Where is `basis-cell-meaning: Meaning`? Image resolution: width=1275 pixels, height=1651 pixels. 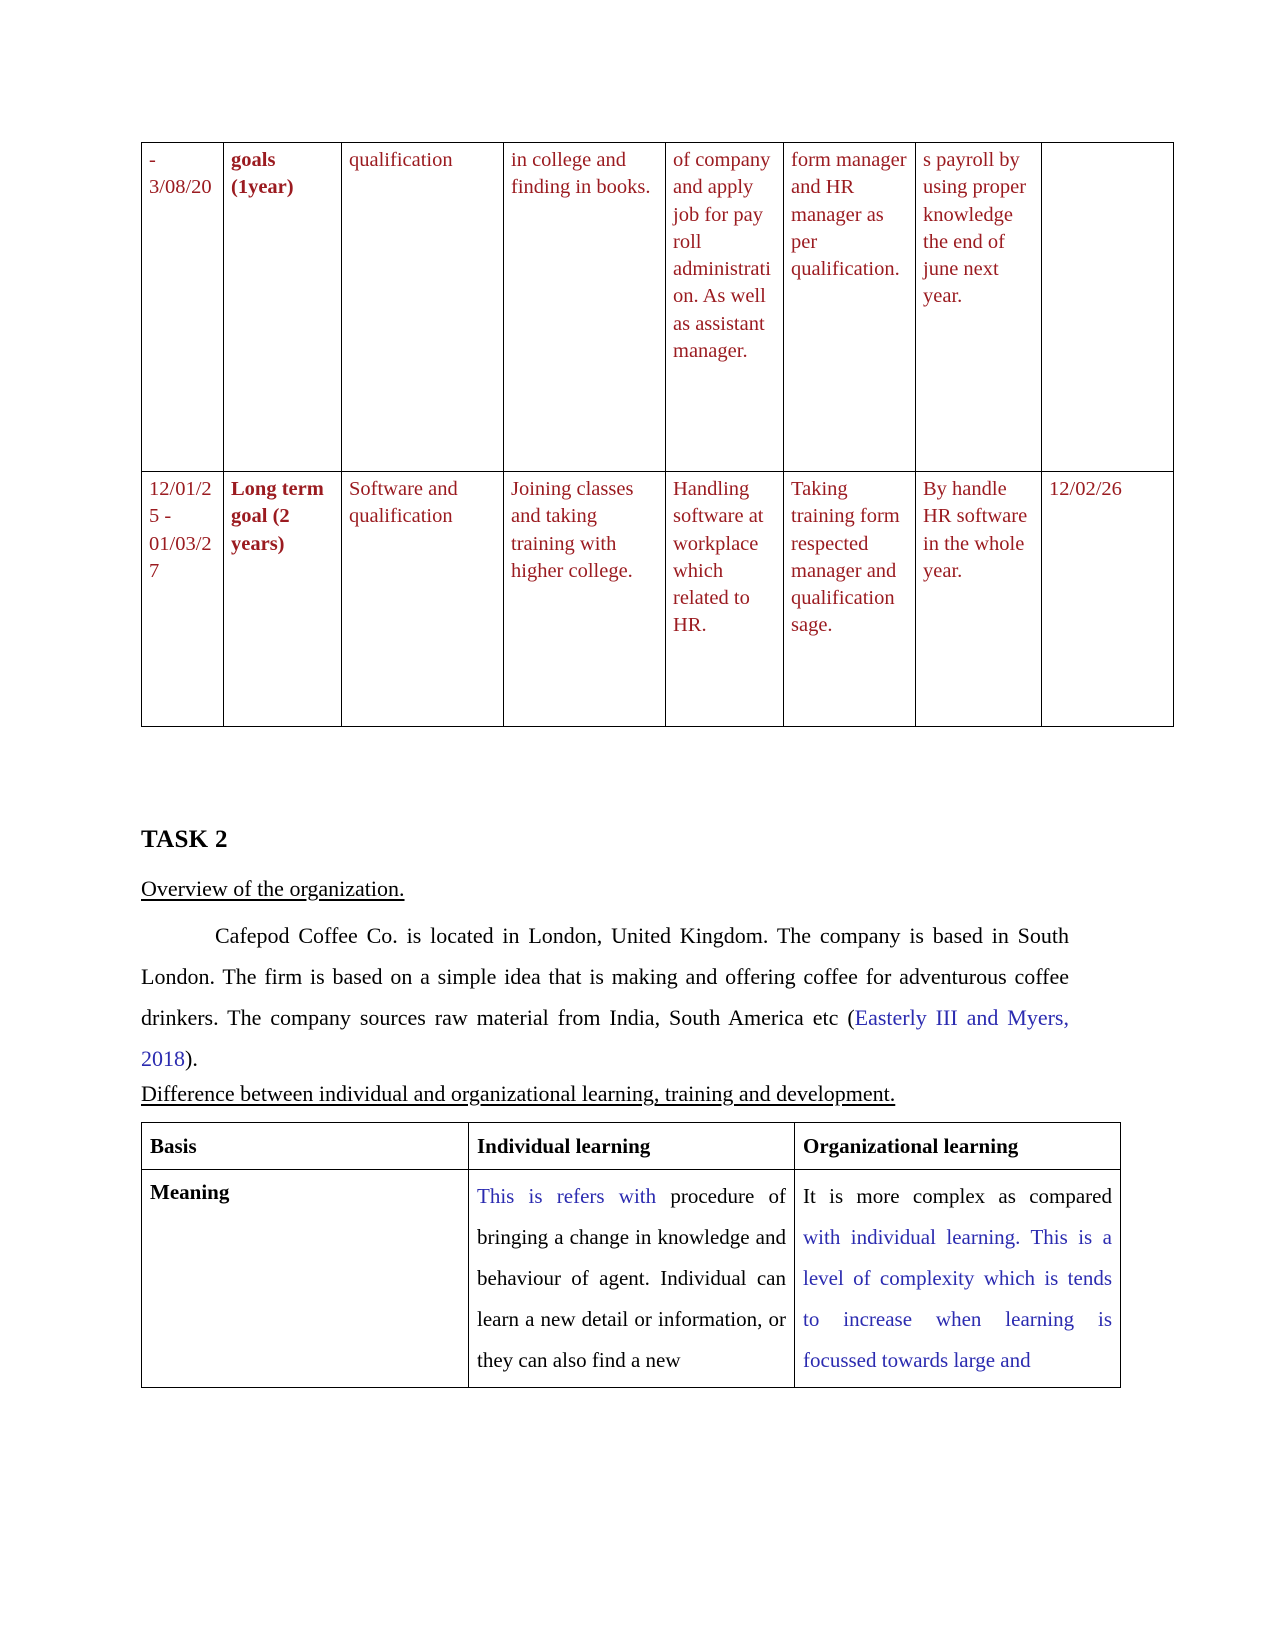 basis-cell-meaning: Meaning is located at coordinates (305, 1278).